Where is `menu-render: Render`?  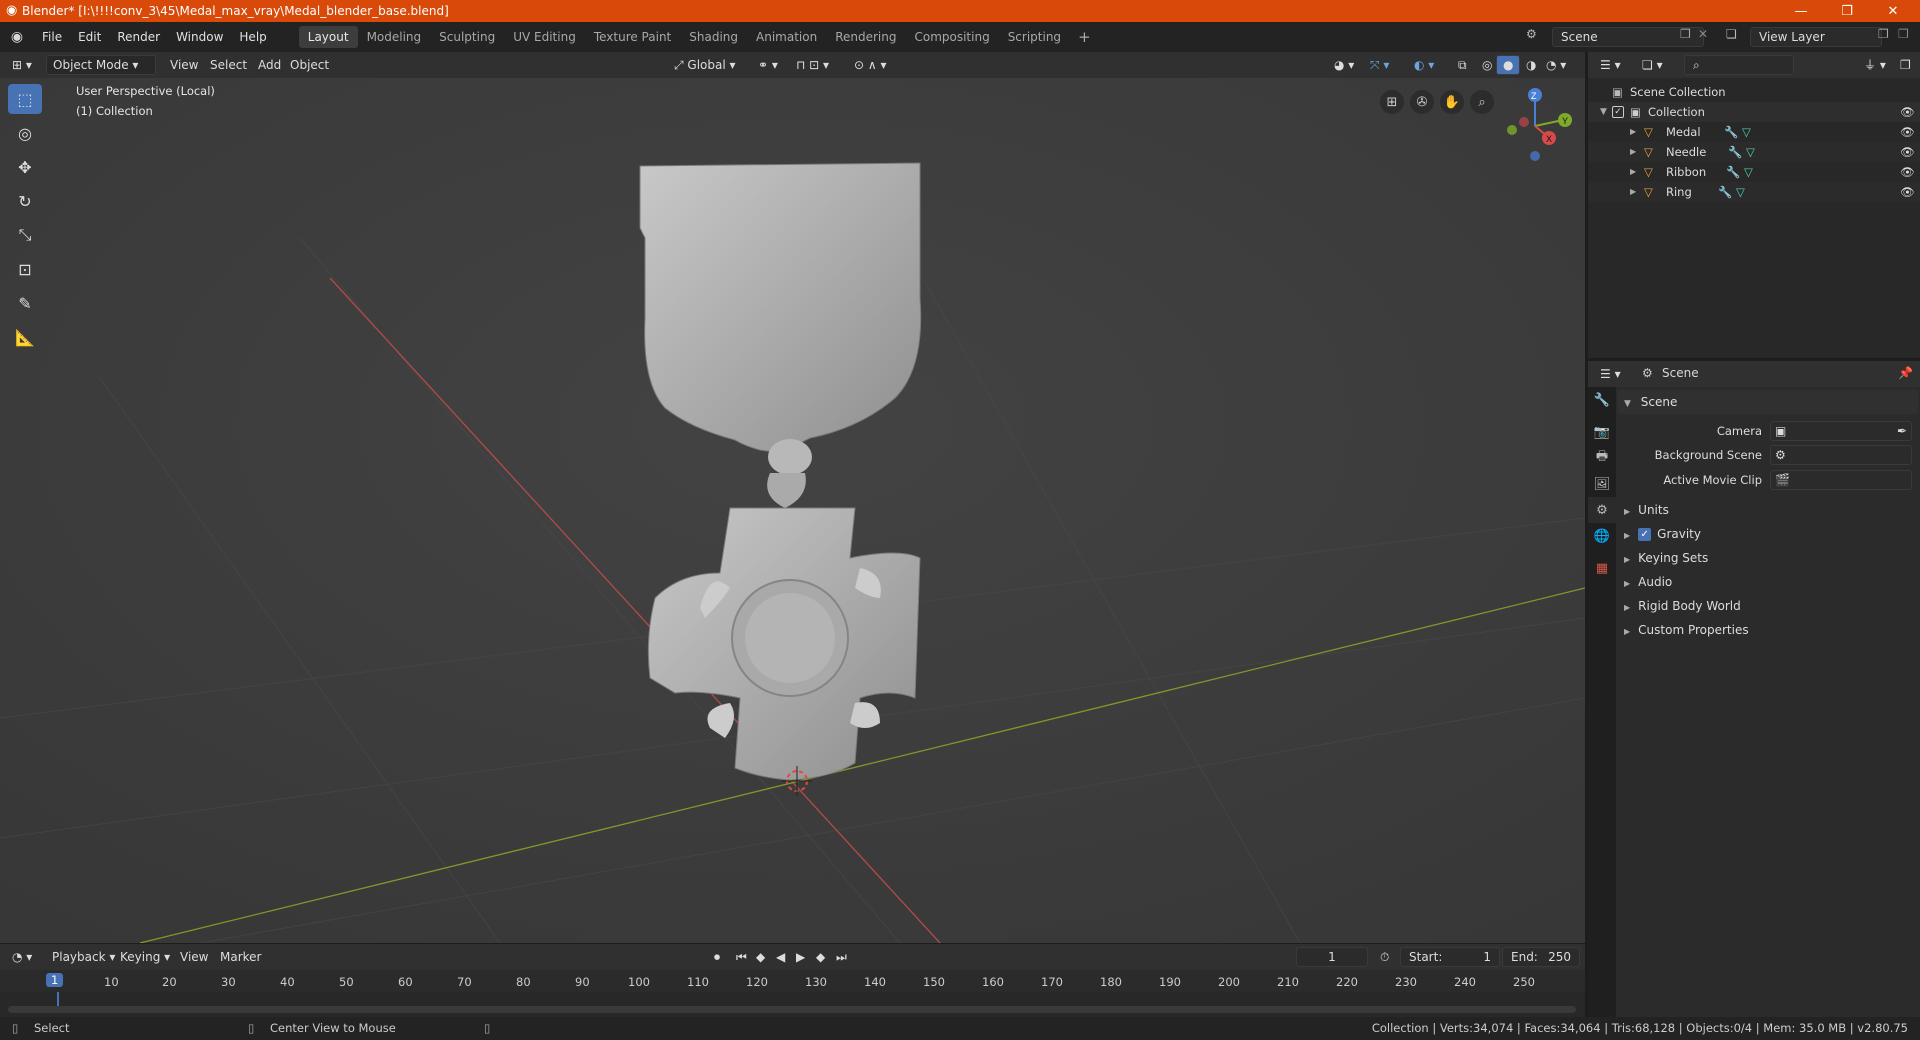 menu-render: Render is located at coordinates (138, 37).